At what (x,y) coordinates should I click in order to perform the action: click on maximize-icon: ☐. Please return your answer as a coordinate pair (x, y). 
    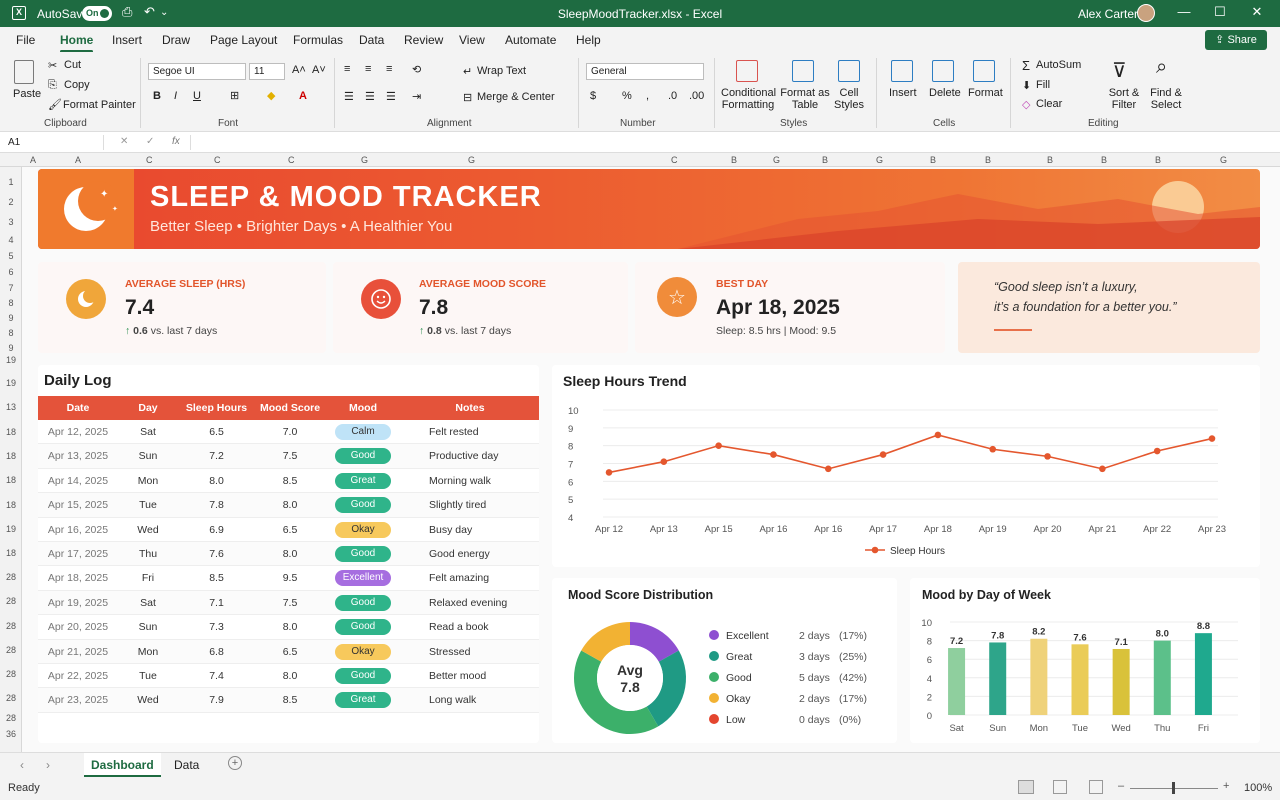
    Looking at the image, I should click on (1220, 12).